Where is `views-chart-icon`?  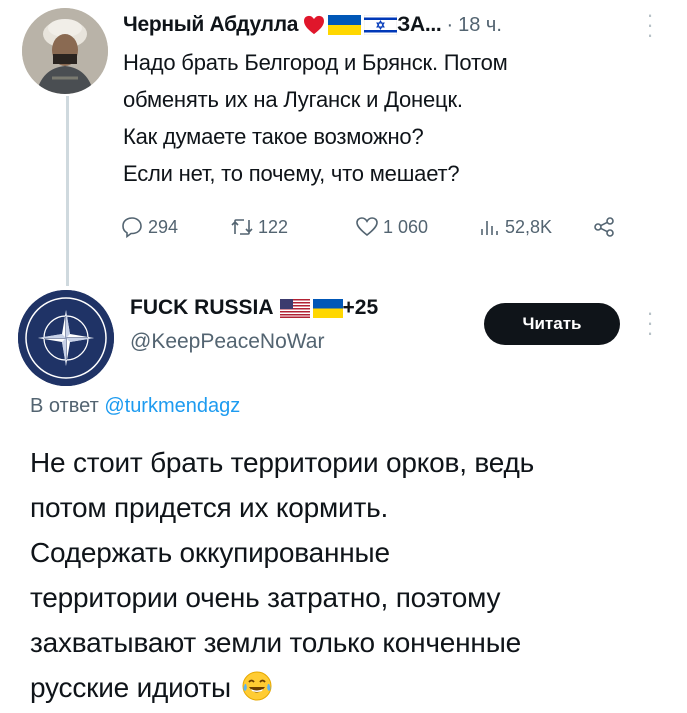 views-chart-icon is located at coordinates (489, 228).